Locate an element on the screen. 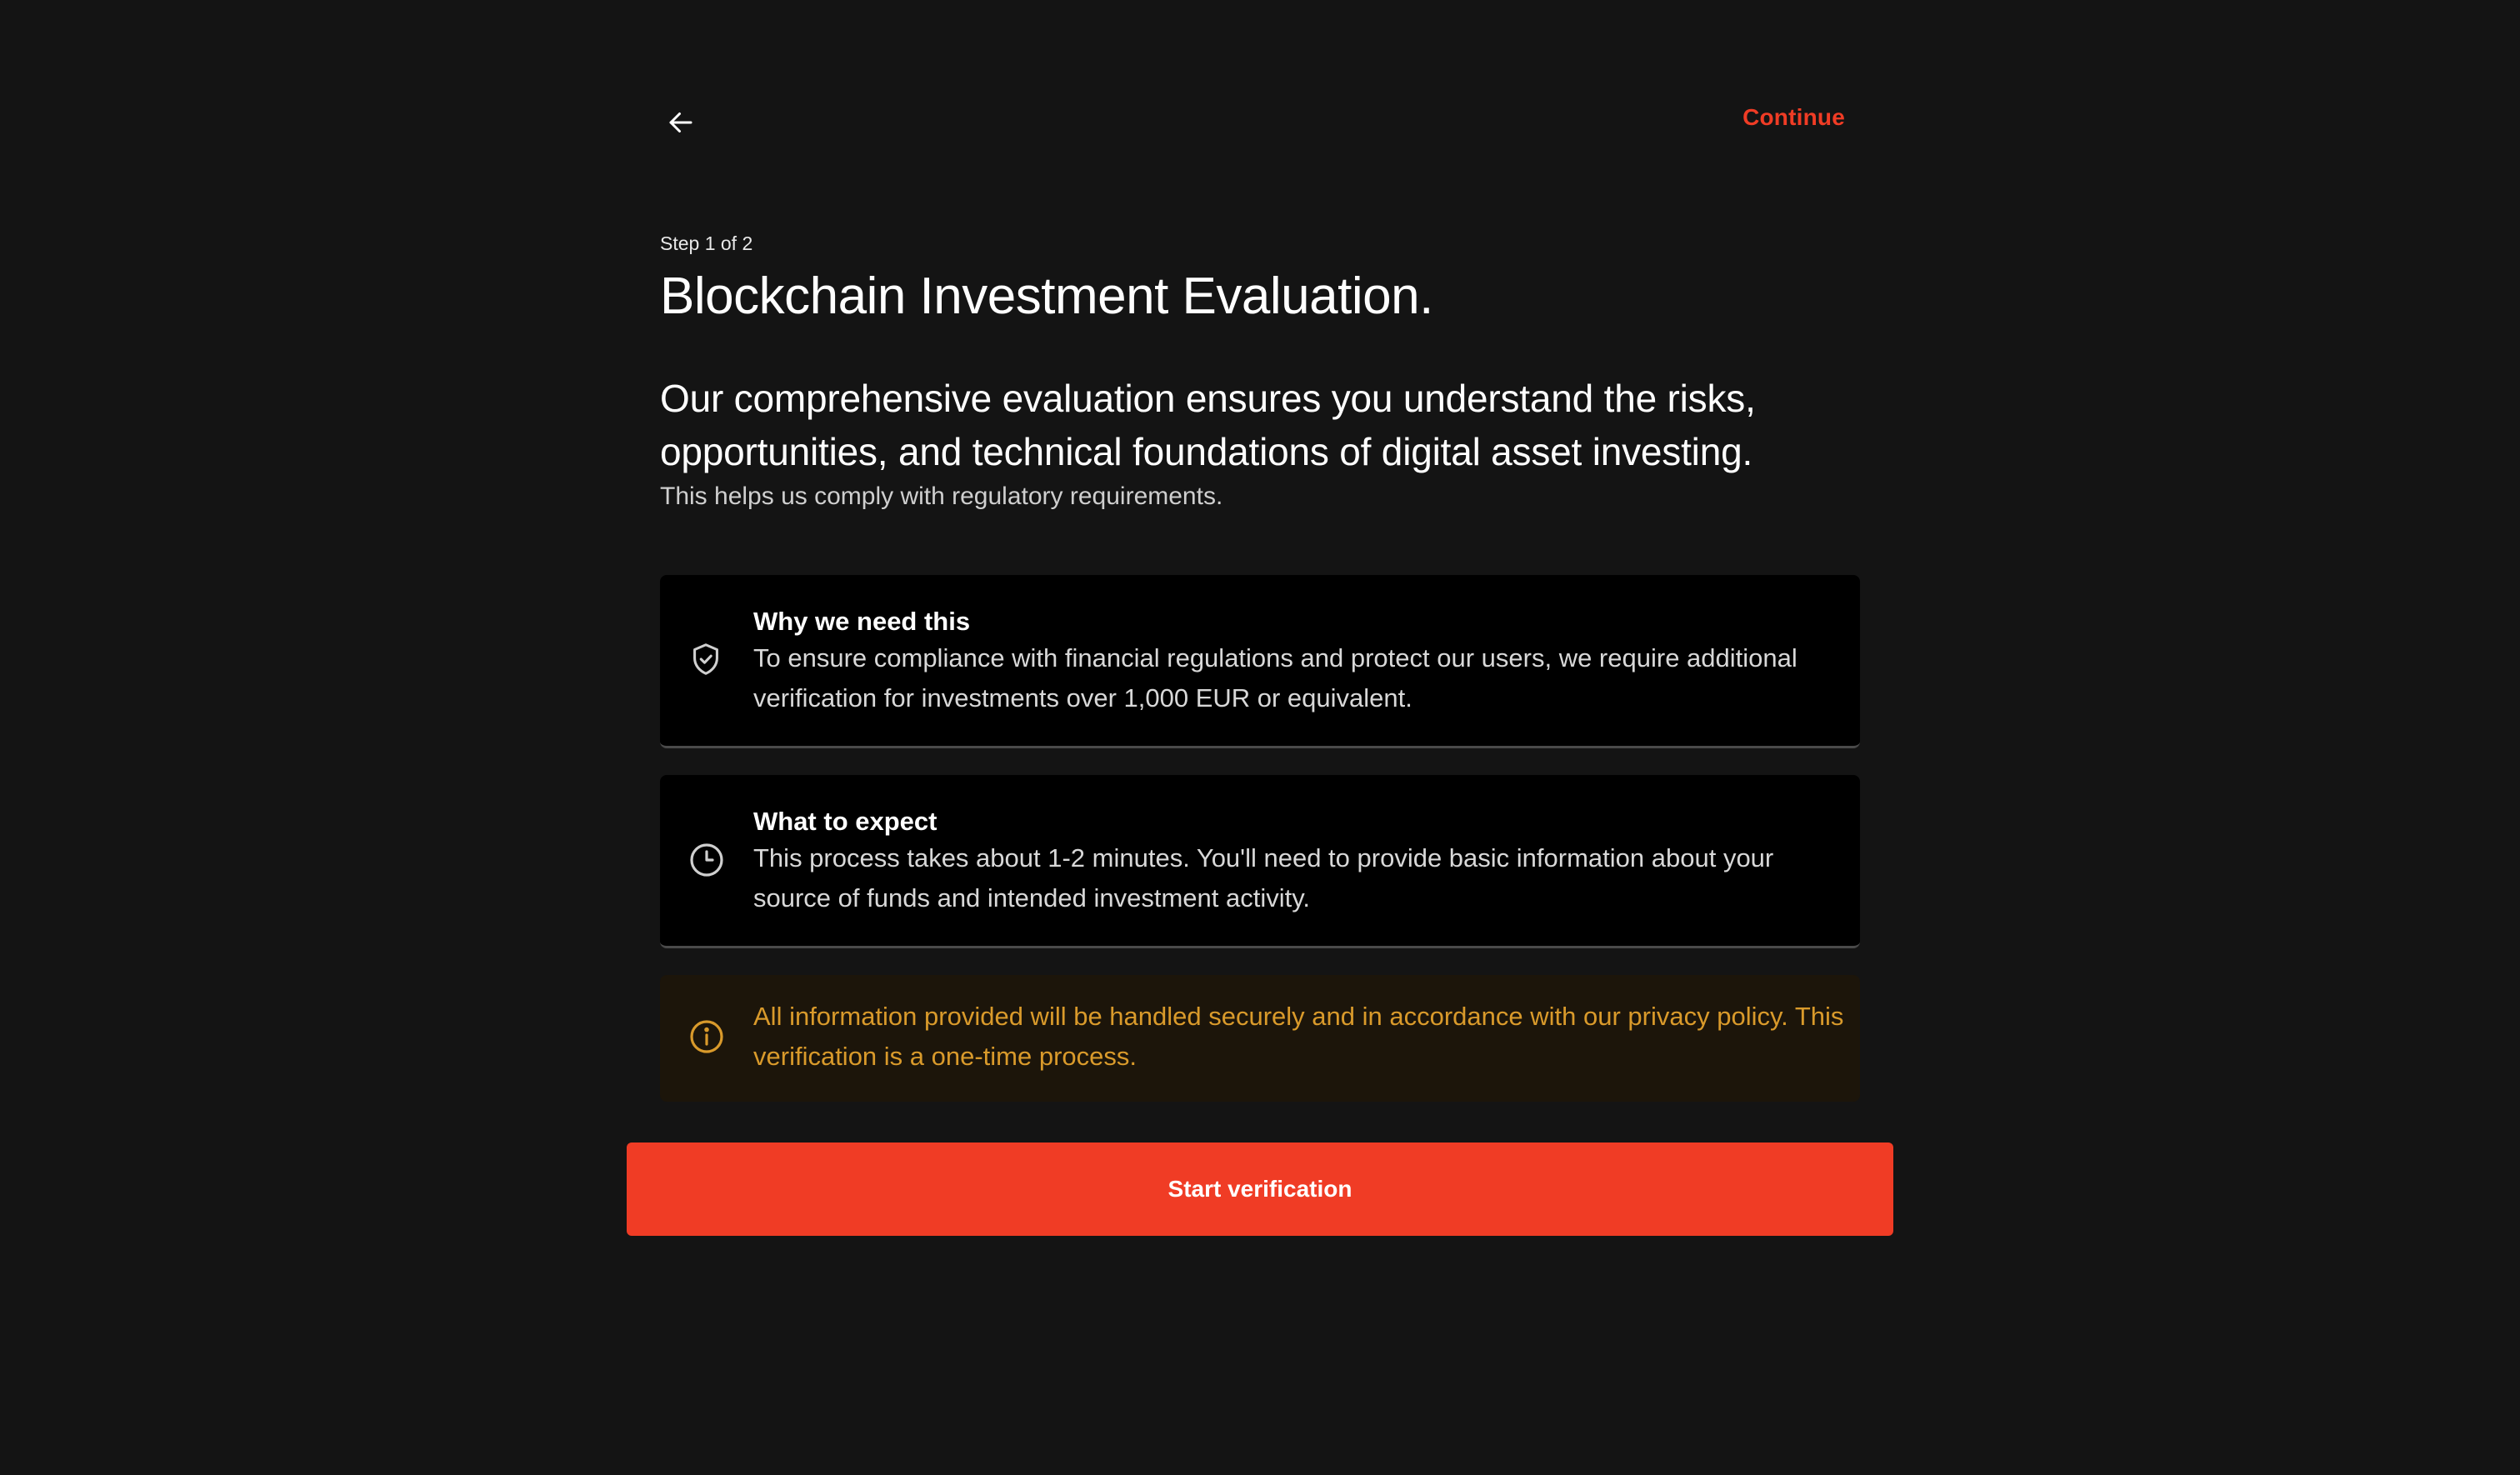  arrow-left-icon is located at coordinates (680, 122).